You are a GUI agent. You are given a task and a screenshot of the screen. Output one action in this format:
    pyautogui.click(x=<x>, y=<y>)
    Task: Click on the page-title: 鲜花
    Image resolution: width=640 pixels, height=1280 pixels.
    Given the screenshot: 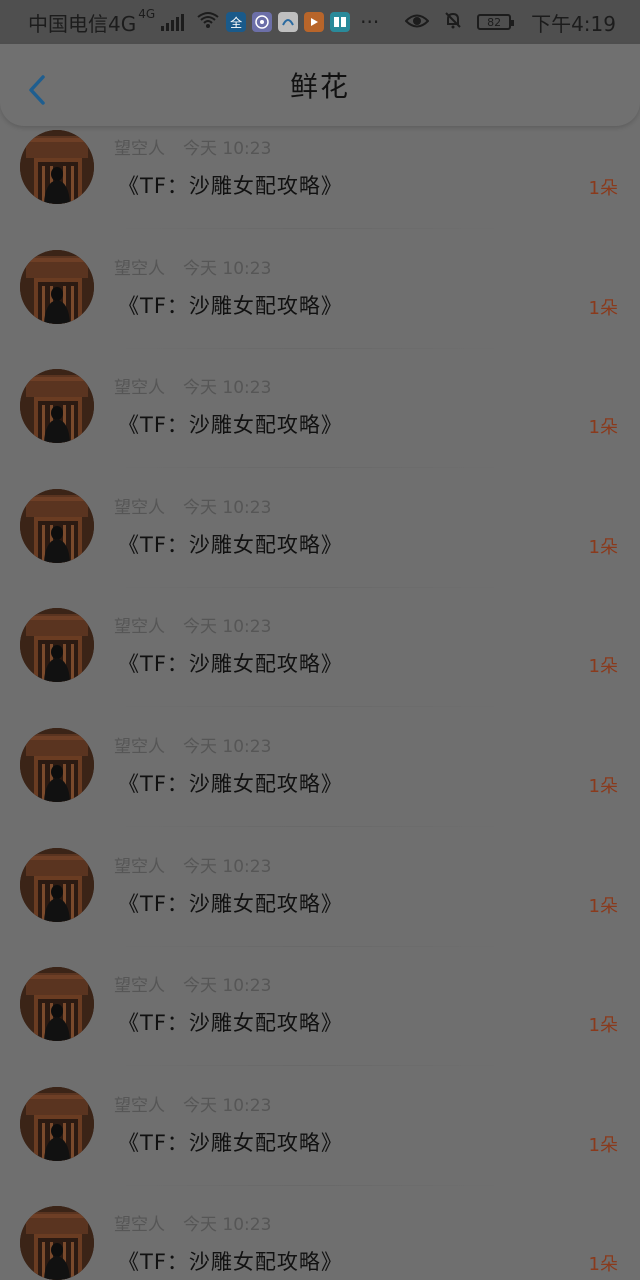 What is the action you would take?
    pyautogui.click(x=319, y=86)
    